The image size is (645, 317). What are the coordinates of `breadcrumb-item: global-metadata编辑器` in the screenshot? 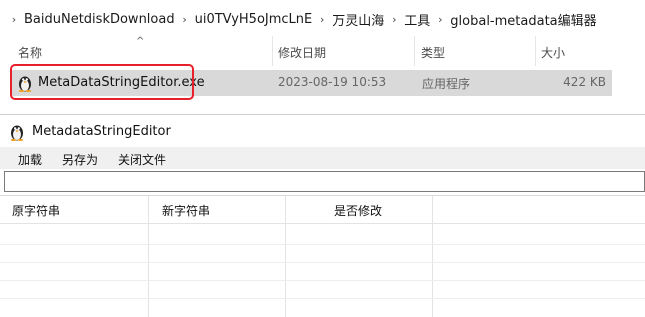 It's located at (523, 19).